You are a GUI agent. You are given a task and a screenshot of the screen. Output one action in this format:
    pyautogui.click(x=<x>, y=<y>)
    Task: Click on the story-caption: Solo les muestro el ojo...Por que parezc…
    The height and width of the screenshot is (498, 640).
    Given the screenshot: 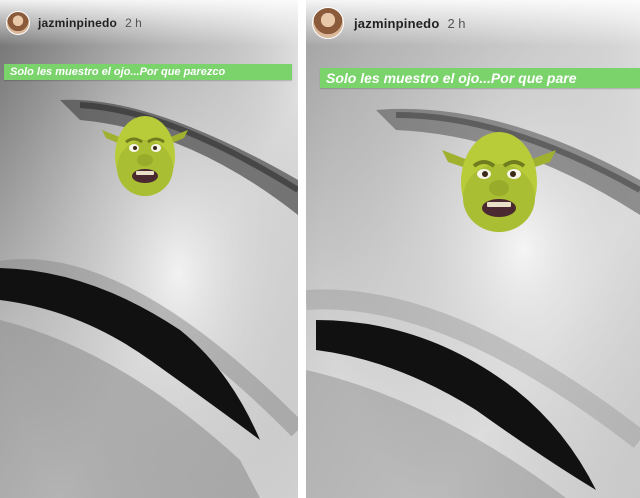 What is the action you would take?
    pyautogui.click(x=148, y=72)
    